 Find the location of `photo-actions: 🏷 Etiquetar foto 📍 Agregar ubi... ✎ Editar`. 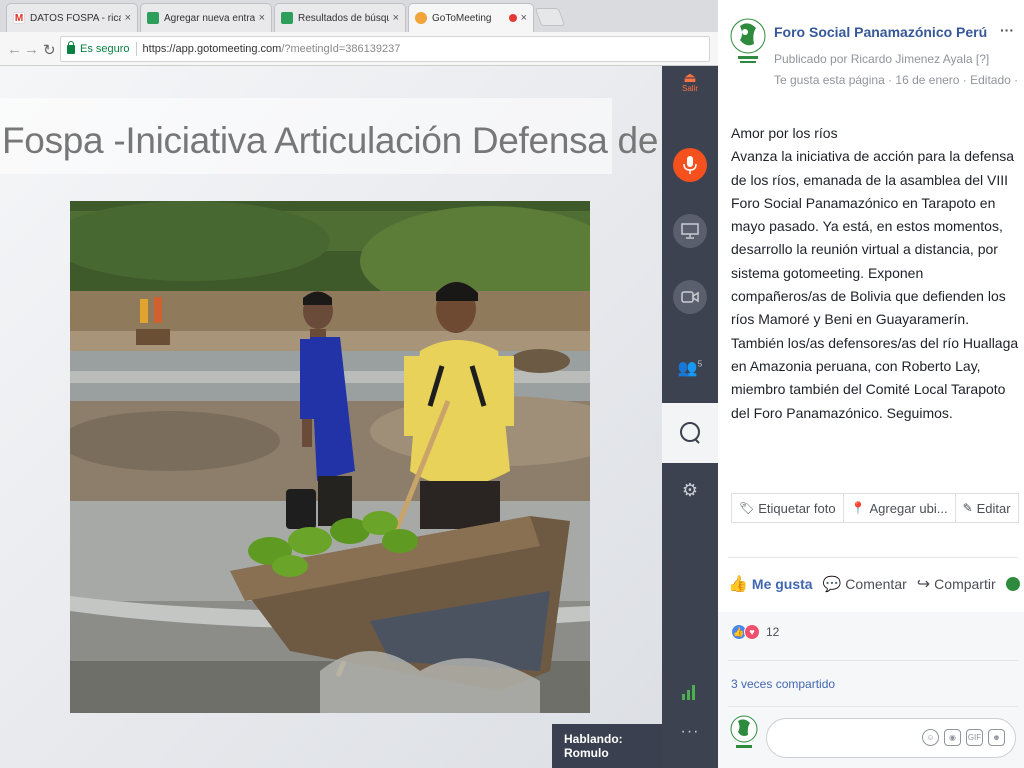

photo-actions: 🏷 Etiquetar foto 📍 Agregar ubi... ✎ Editar is located at coordinates (875, 508).